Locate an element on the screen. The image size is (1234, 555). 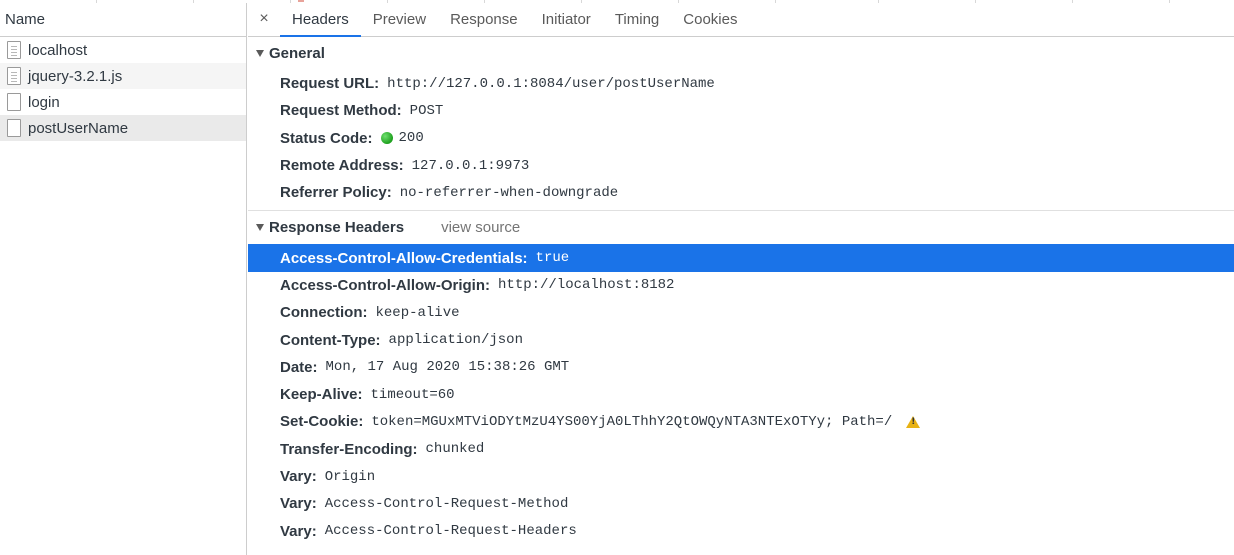
request-row-jquery: jquery-3.2.1.js is located at coordinates (123, 76).